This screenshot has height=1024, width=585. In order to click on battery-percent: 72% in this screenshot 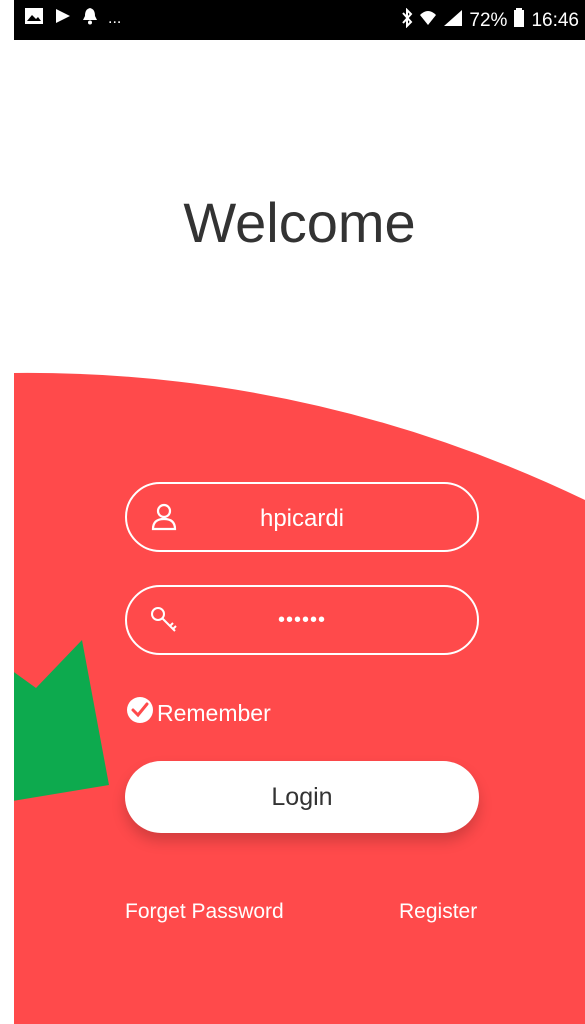, I will do `click(488, 20)`.